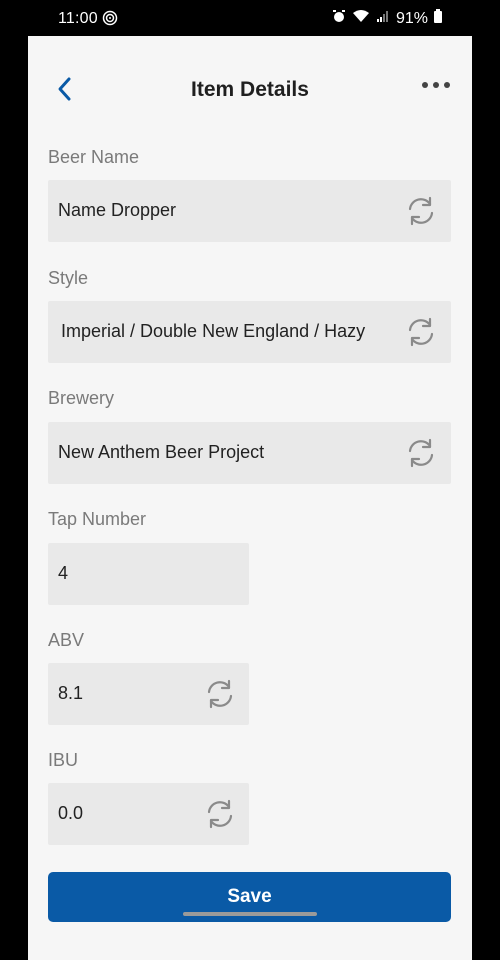 Image resolution: width=500 pixels, height=960 pixels. I want to click on style-label: Style, so click(68, 278).